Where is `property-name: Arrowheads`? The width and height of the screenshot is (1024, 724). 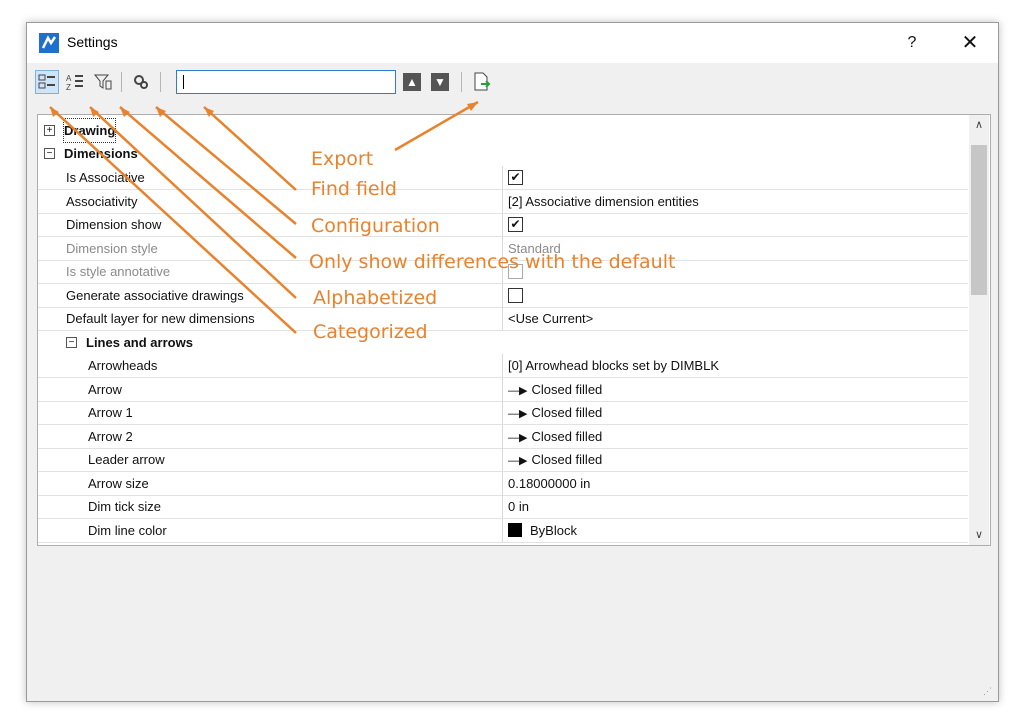
property-name: Arrowheads is located at coordinates (123, 365).